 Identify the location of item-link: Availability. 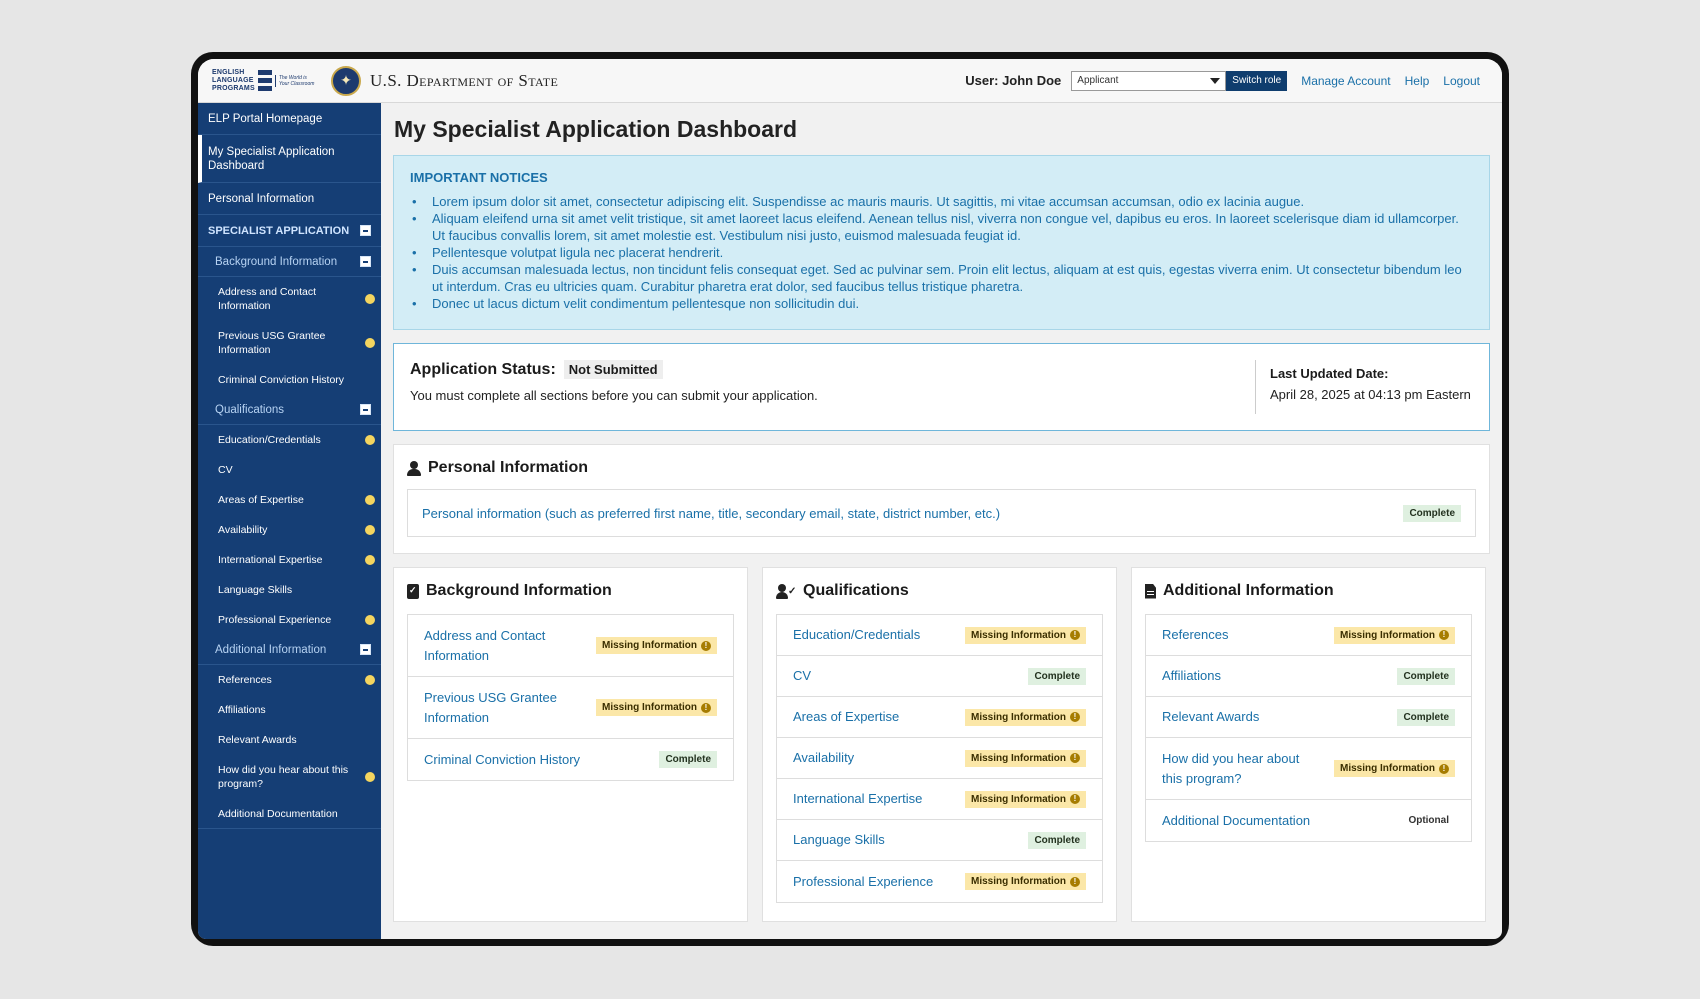
(823, 758).